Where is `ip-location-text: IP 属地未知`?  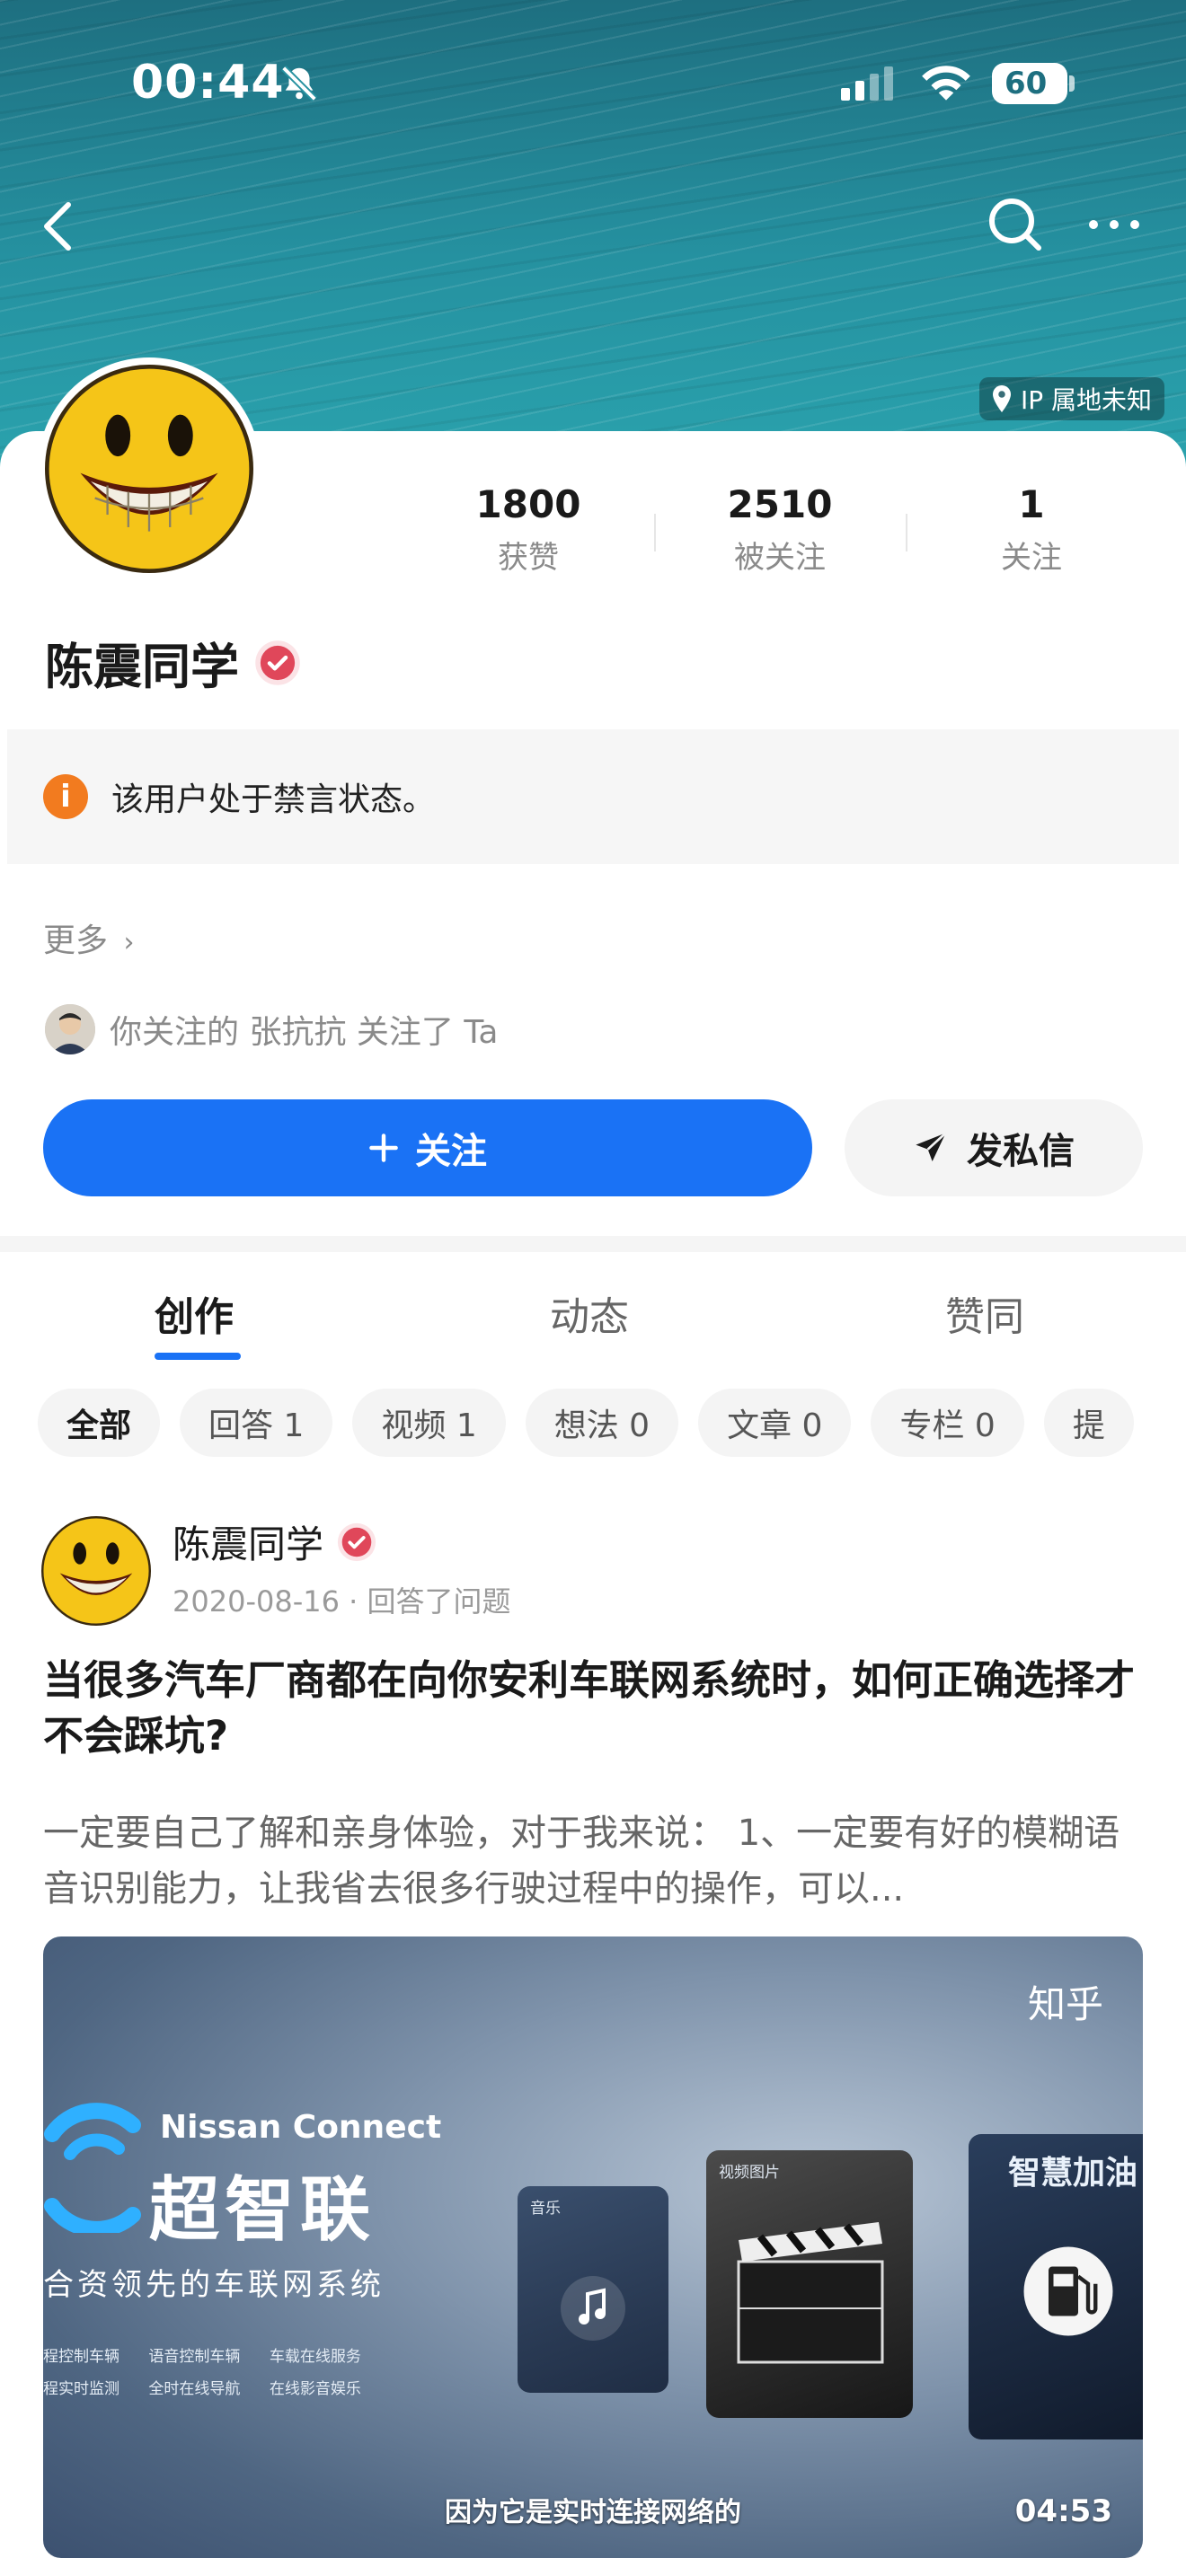
ip-location-text: IP 属地未知 is located at coordinates (1087, 400).